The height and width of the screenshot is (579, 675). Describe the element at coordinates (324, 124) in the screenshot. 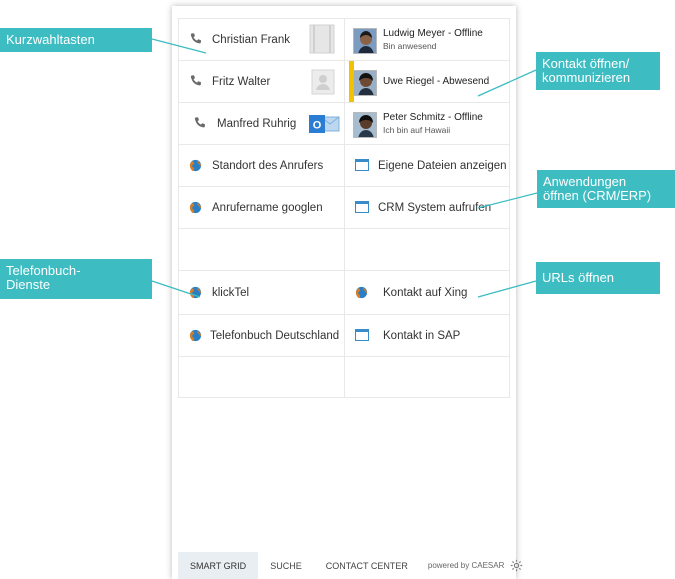

I see `outlook-icon: O` at that location.